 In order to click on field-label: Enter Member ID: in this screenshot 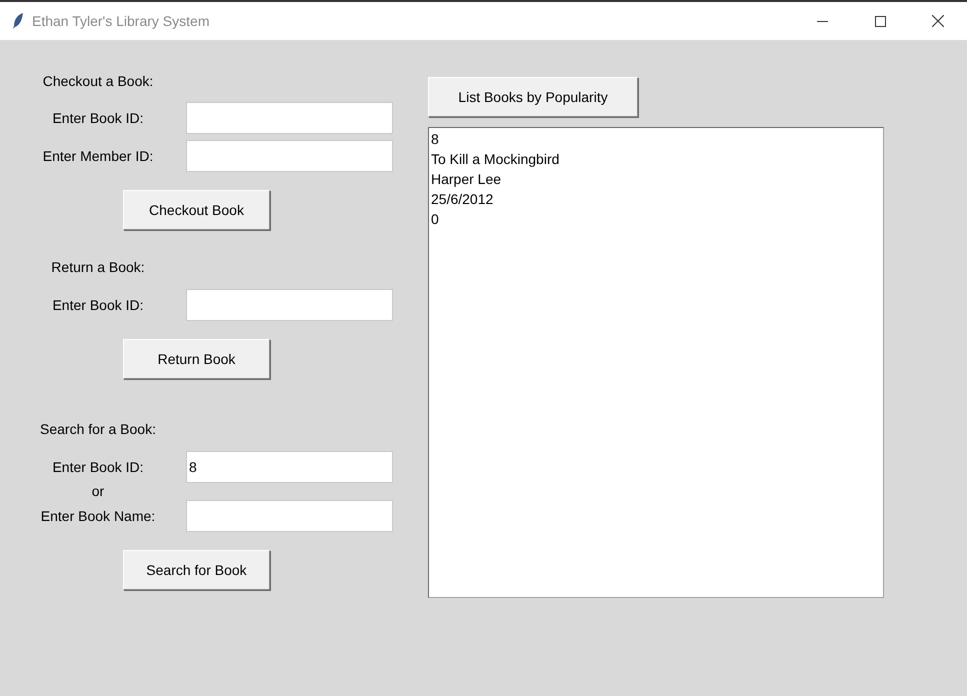, I will do `click(98, 156)`.